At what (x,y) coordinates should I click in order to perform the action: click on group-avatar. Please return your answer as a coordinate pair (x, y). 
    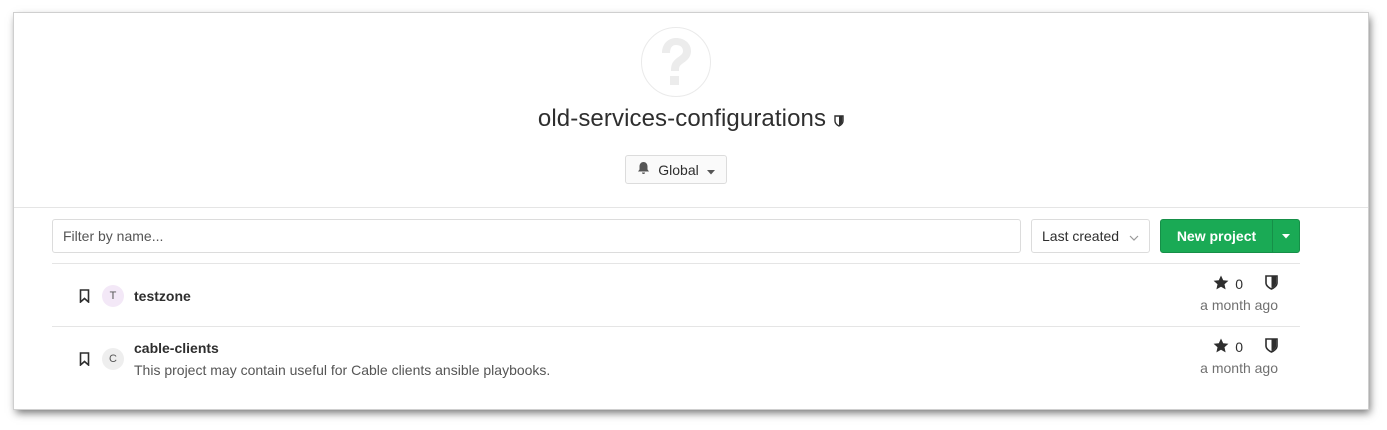
    Looking at the image, I should click on (676, 62).